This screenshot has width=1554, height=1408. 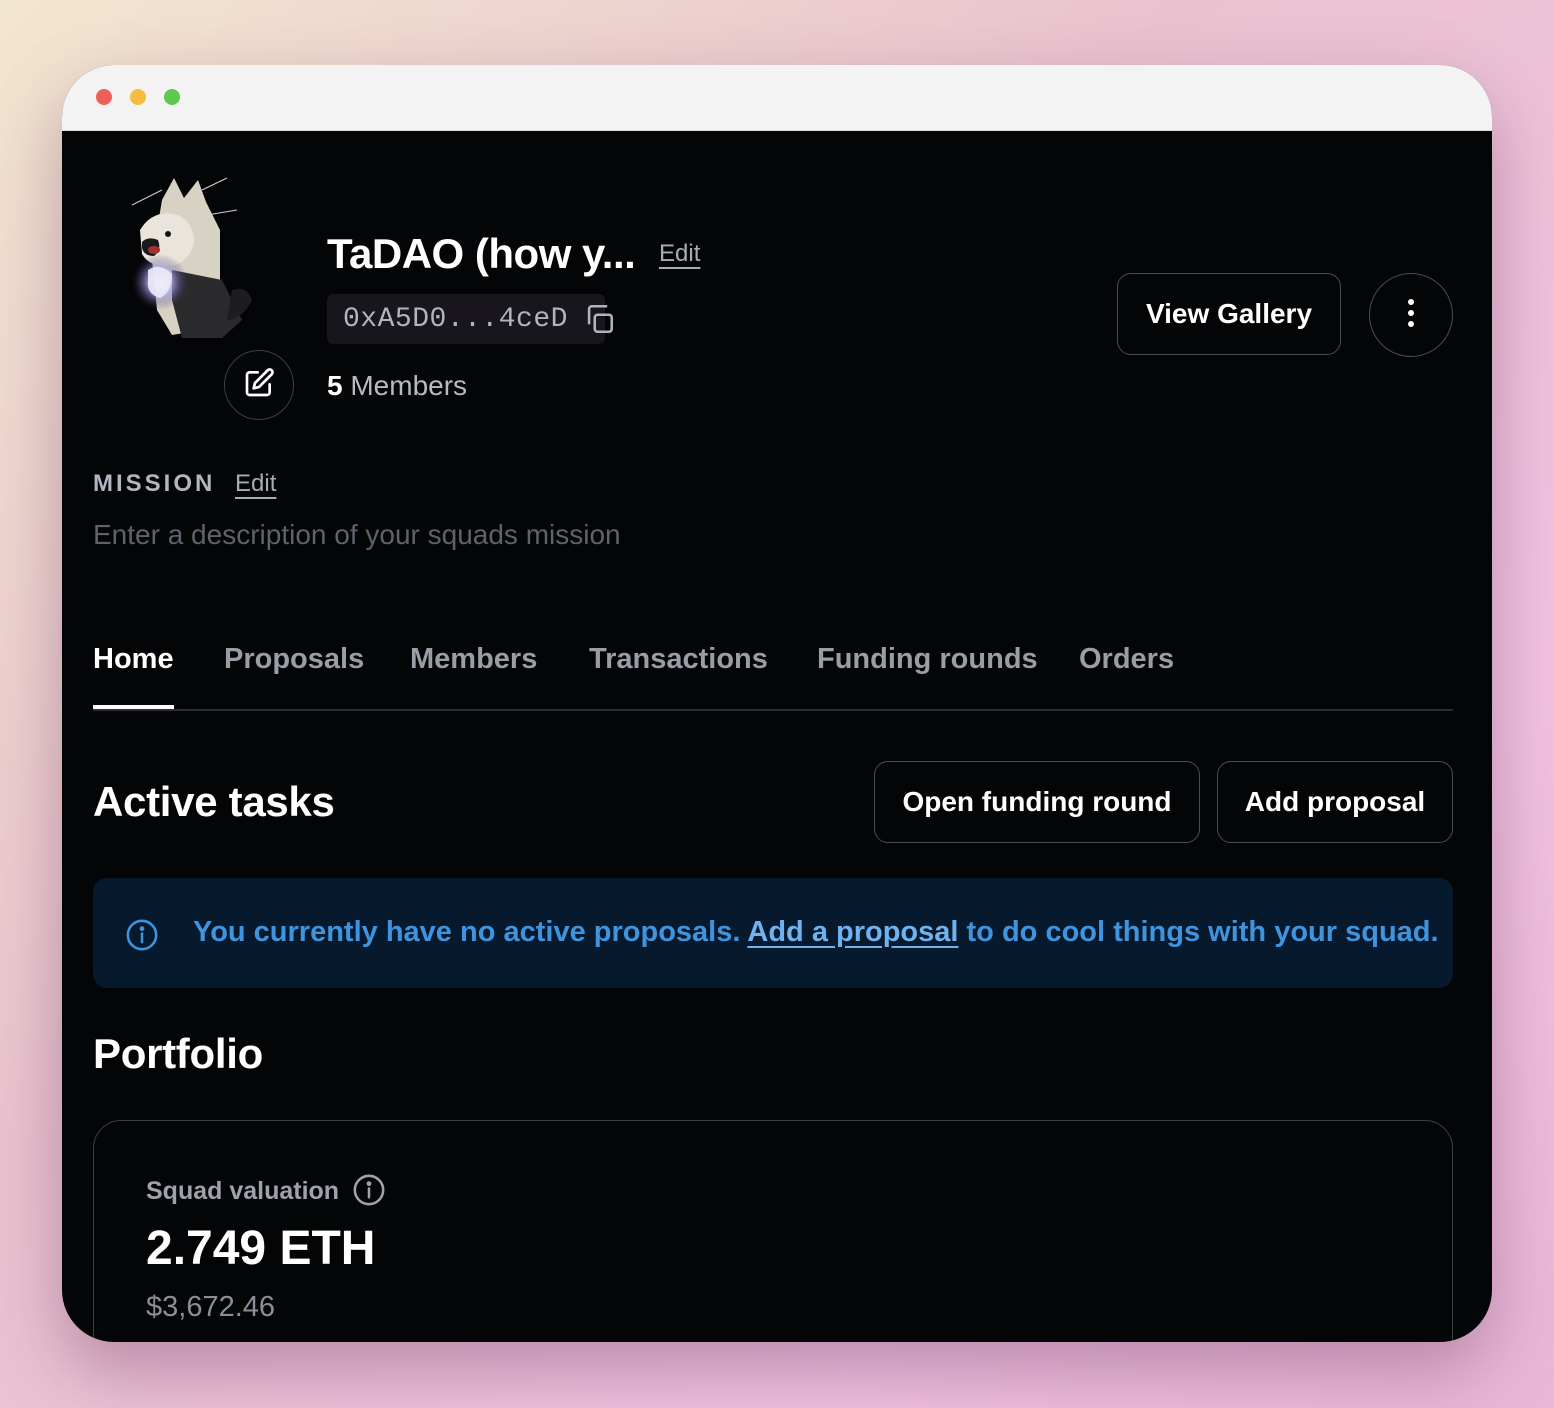 I want to click on valuation-eth: 2.749 ETH, so click(x=261, y=1248).